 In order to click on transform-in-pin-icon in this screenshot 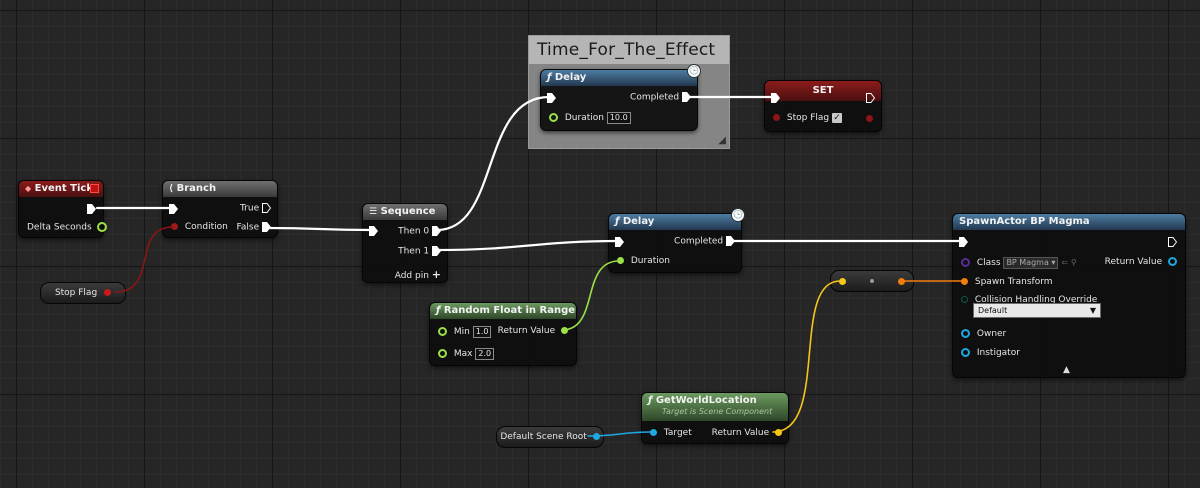, I will do `click(964, 281)`.